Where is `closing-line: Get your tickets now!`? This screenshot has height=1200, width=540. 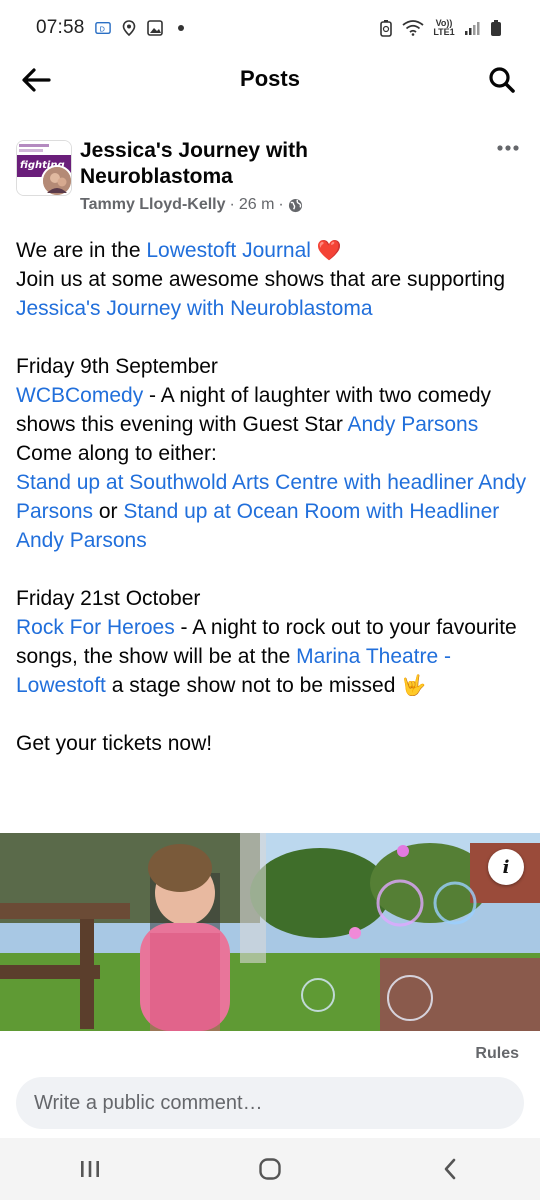 closing-line: Get your tickets now! is located at coordinates (114, 743).